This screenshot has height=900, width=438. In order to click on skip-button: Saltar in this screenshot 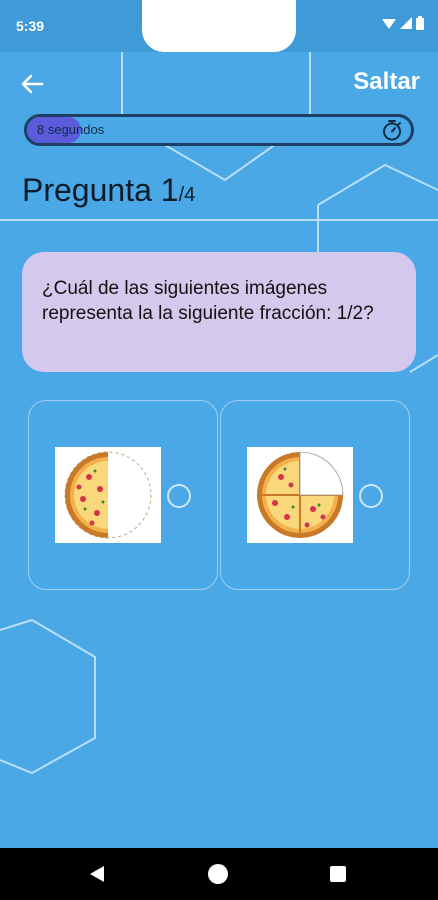, I will do `click(386, 82)`.